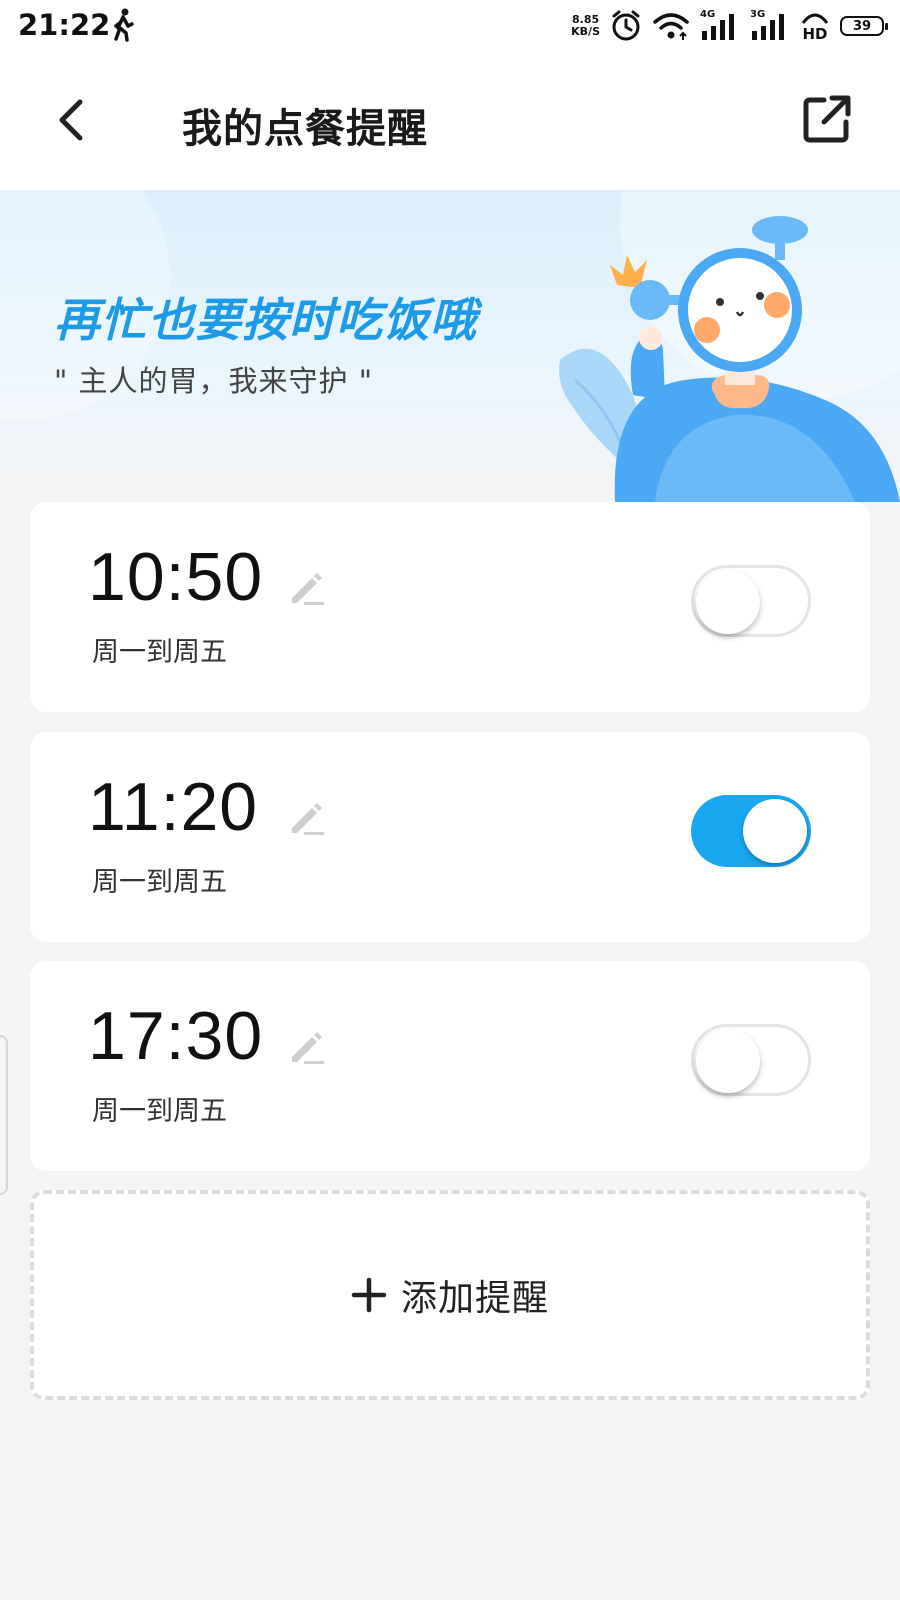 Image resolution: width=900 pixels, height=1600 pixels. What do you see at coordinates (72, 120) in the screenshot?
I see `back-icon` at bounding box center [72, 120].